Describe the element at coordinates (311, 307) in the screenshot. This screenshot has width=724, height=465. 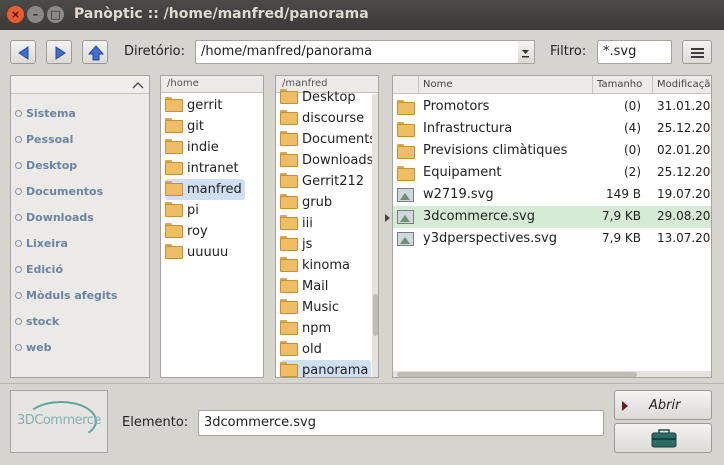
I see `directory-item: Music` at that location.